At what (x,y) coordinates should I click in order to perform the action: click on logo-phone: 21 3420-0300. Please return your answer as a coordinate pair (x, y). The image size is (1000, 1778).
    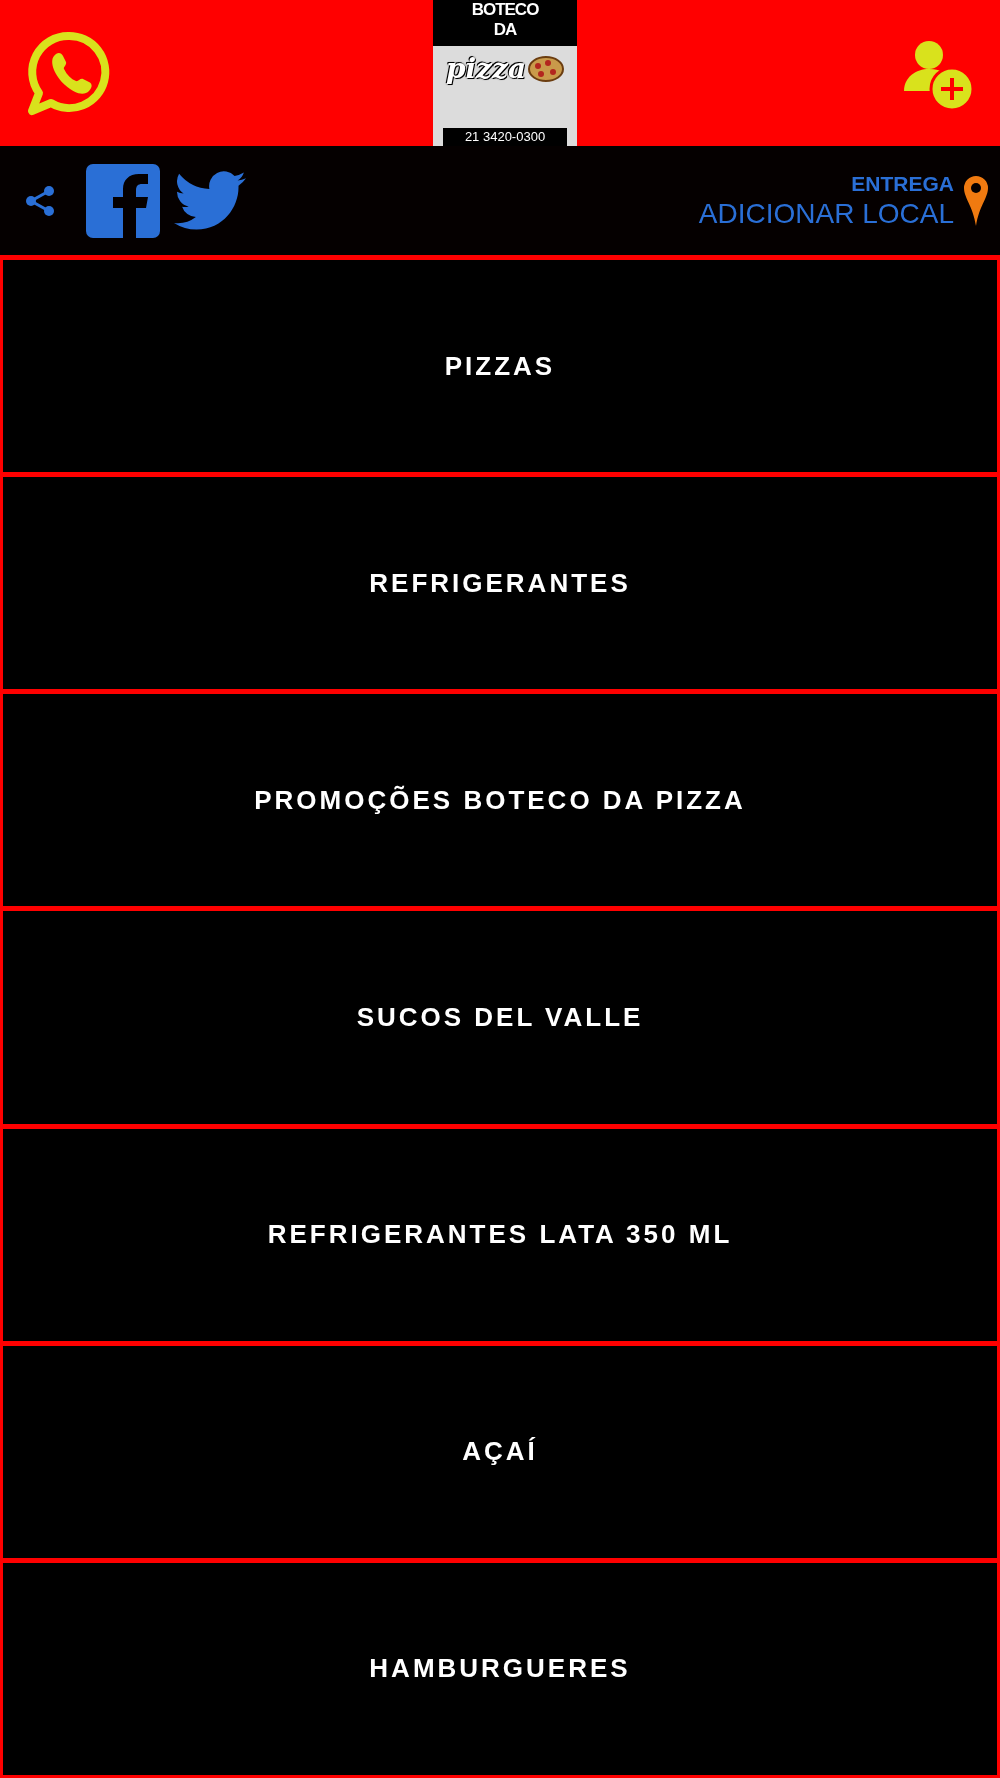
    Looking at the image, I should click on (505, 137).